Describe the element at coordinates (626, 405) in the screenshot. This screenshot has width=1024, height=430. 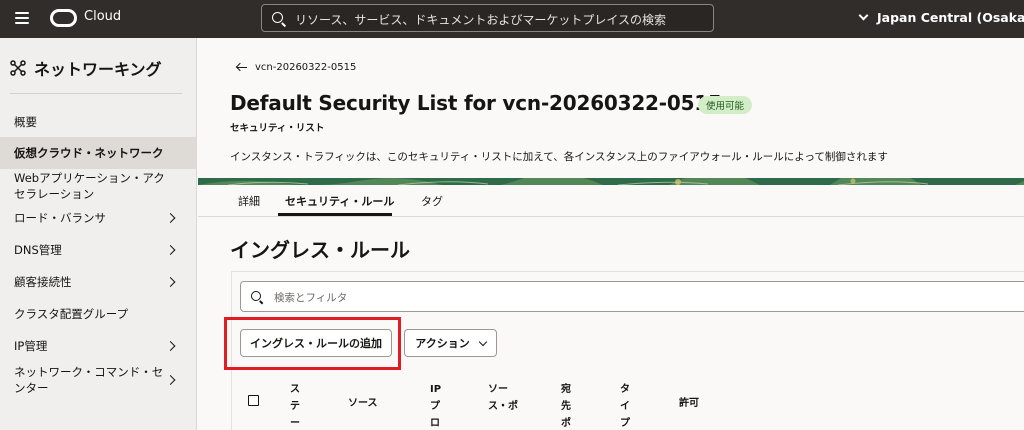
I see `column-header-type: タイプ` at that location.